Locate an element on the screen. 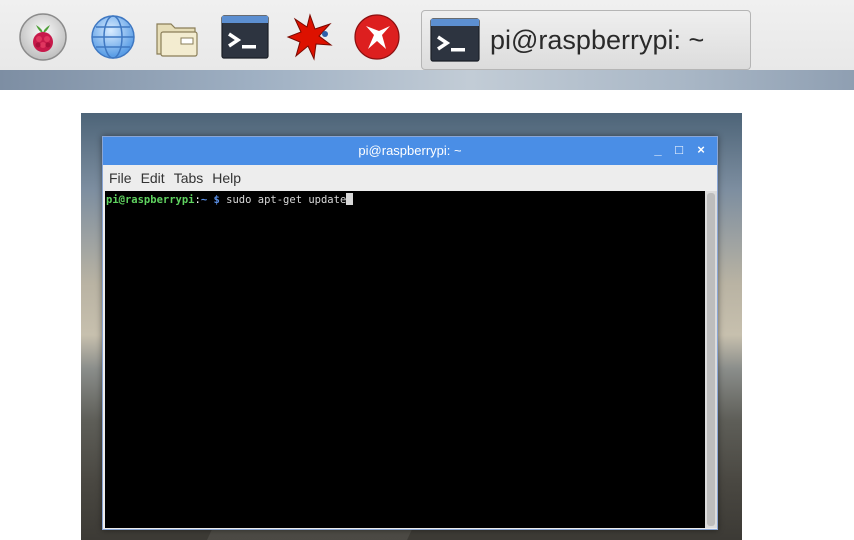 The height and width of the screenshot is (540, 854). window-title: pi@raspberrypi: ~ is located at coordinates (410, 150).